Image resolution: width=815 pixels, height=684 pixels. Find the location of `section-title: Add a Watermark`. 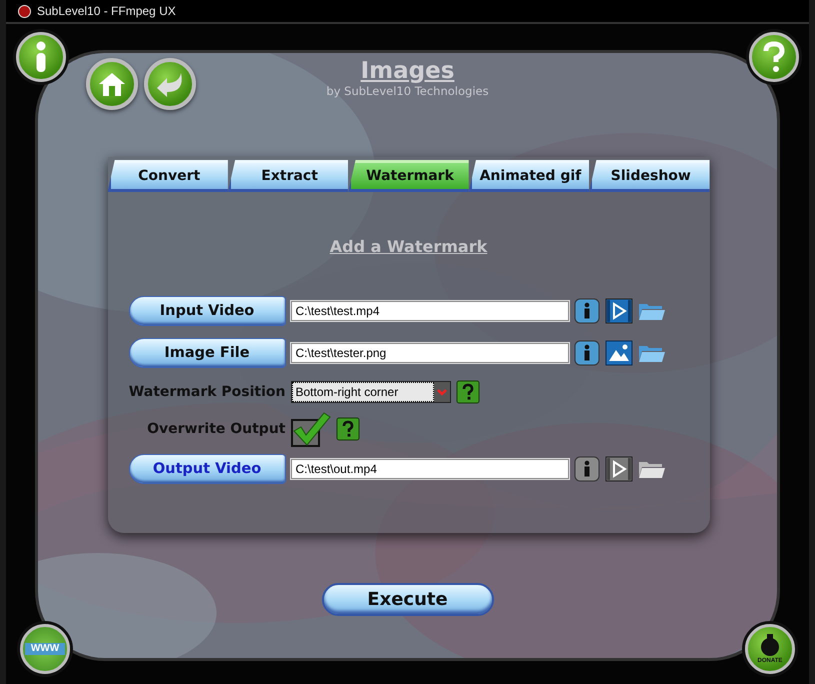

section-title: Add a Watermark is located at coordinates (409, 246).